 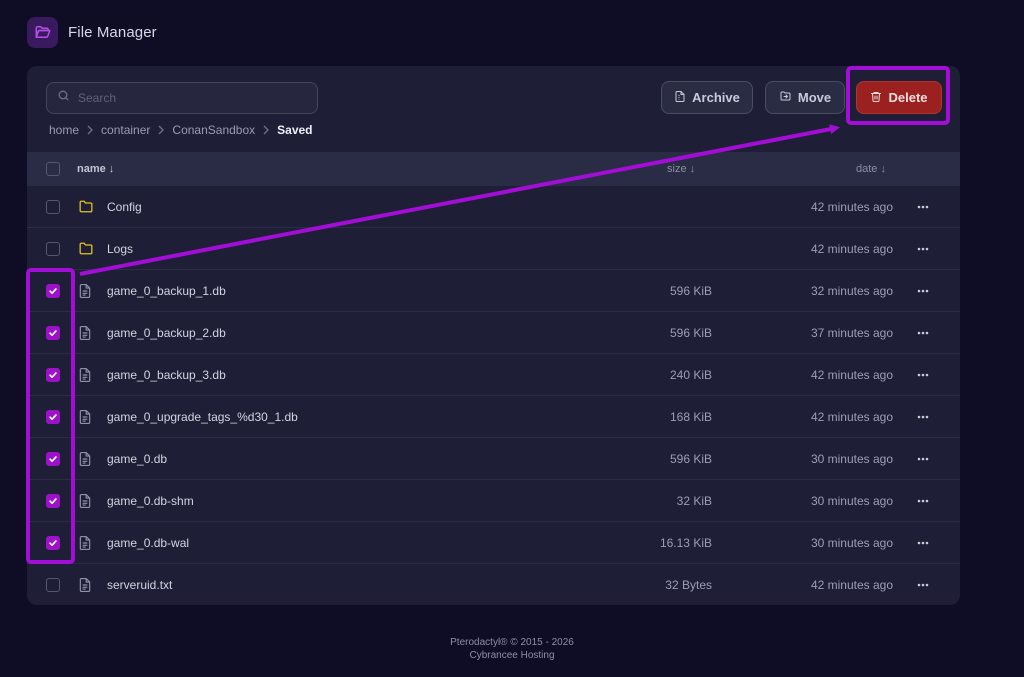 What do you see at coordinates (871, 169) in the screenshot?
I see `column-header-date: date ↓` at bounding box center [871, 169].